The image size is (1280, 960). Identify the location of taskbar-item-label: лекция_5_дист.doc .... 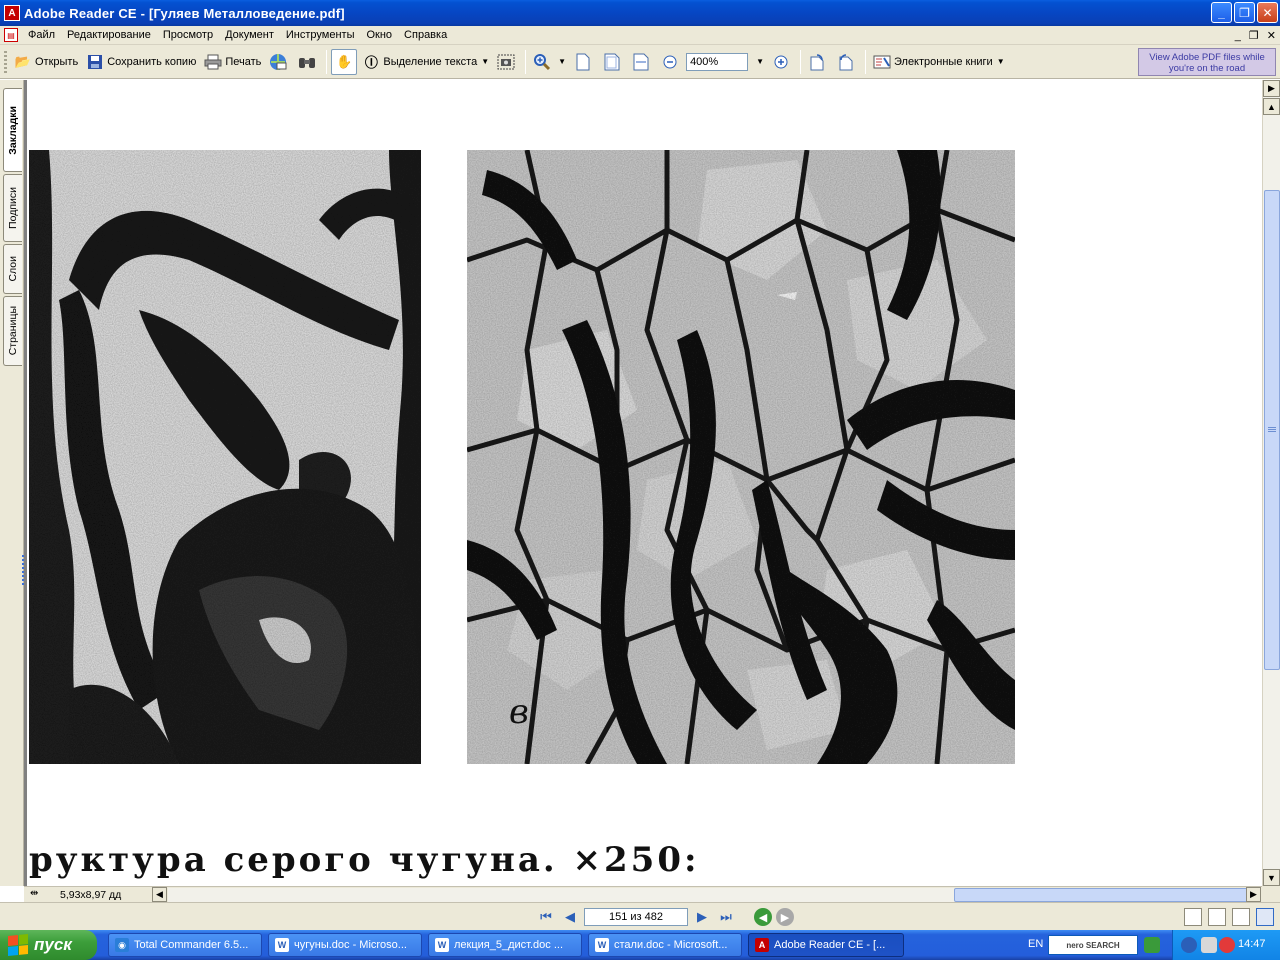
(509, 945).